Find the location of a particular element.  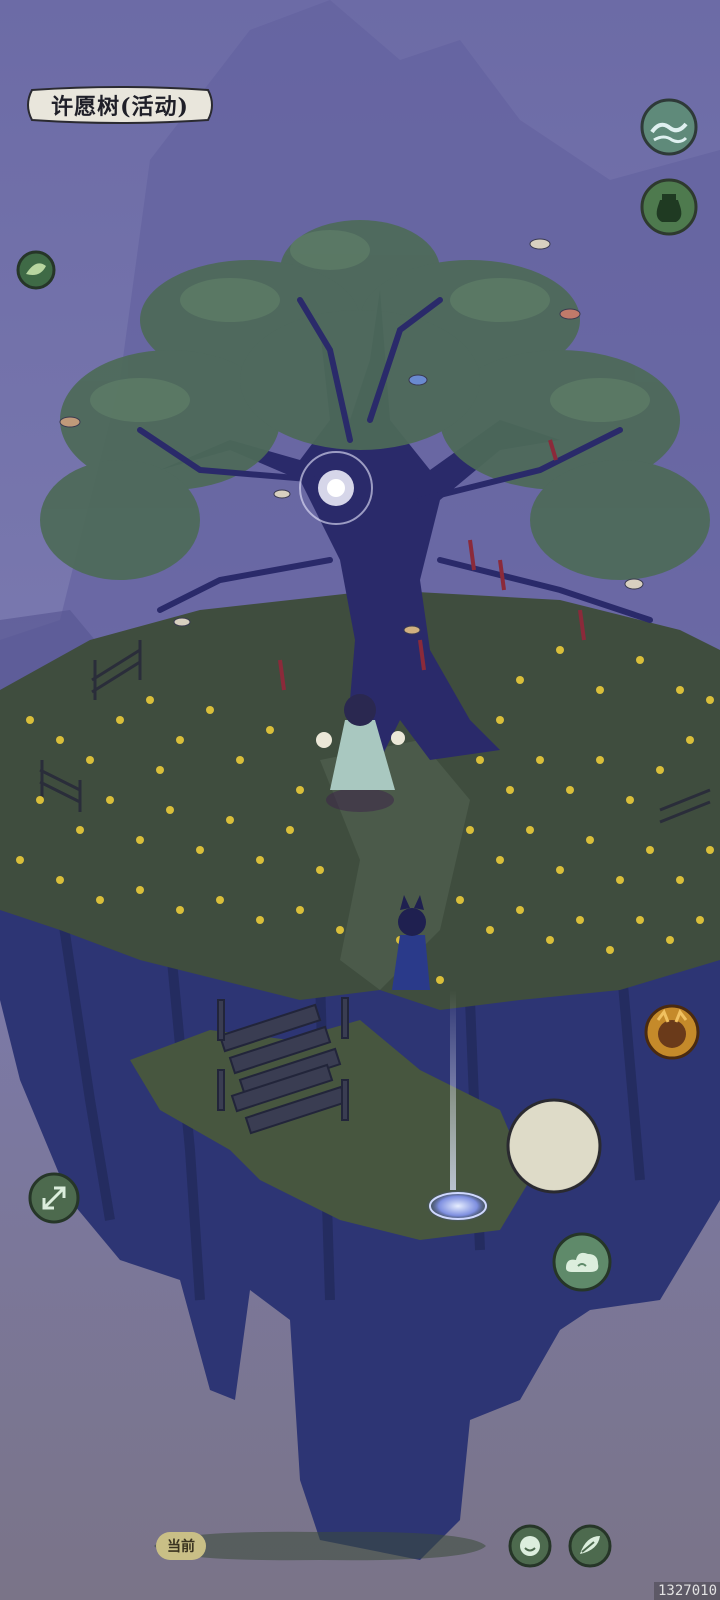

wave-icon is located at coordinates (669, 127).